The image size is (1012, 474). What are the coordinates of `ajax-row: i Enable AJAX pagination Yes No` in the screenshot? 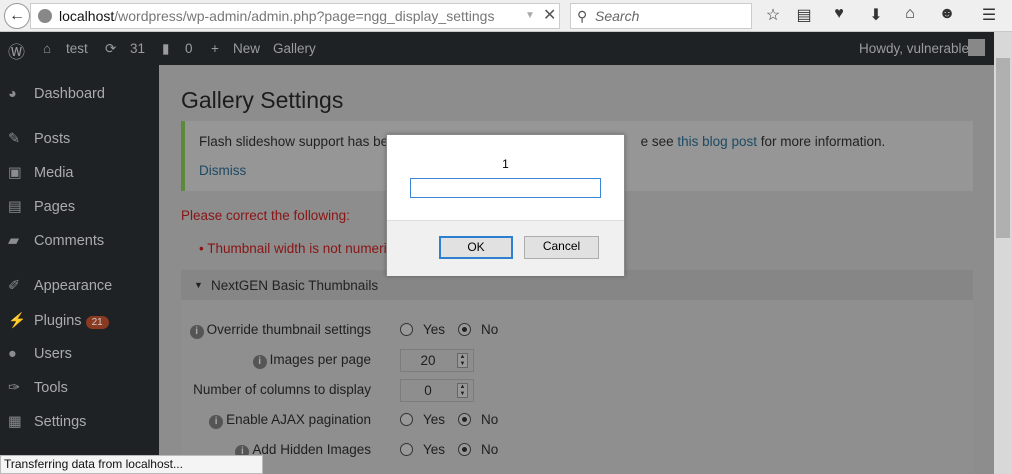 It's located at (381, 420).